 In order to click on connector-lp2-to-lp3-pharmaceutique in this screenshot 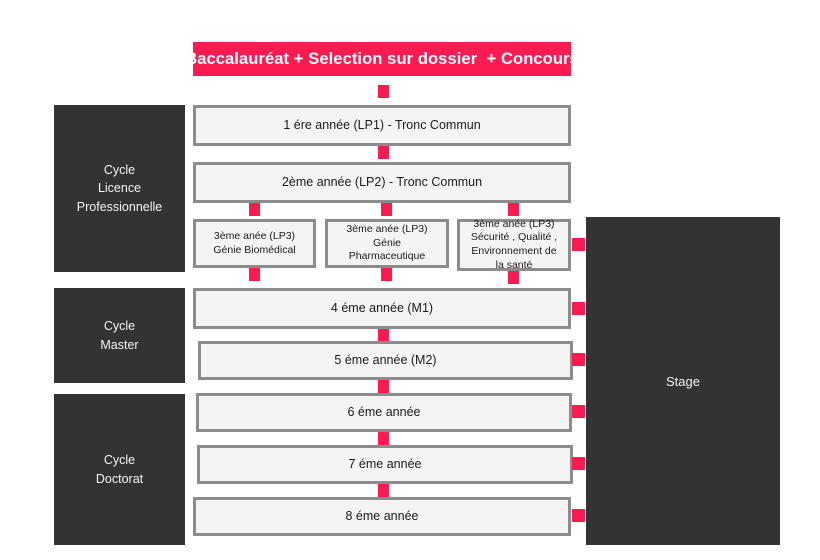, I will do `click(386, 209)`.